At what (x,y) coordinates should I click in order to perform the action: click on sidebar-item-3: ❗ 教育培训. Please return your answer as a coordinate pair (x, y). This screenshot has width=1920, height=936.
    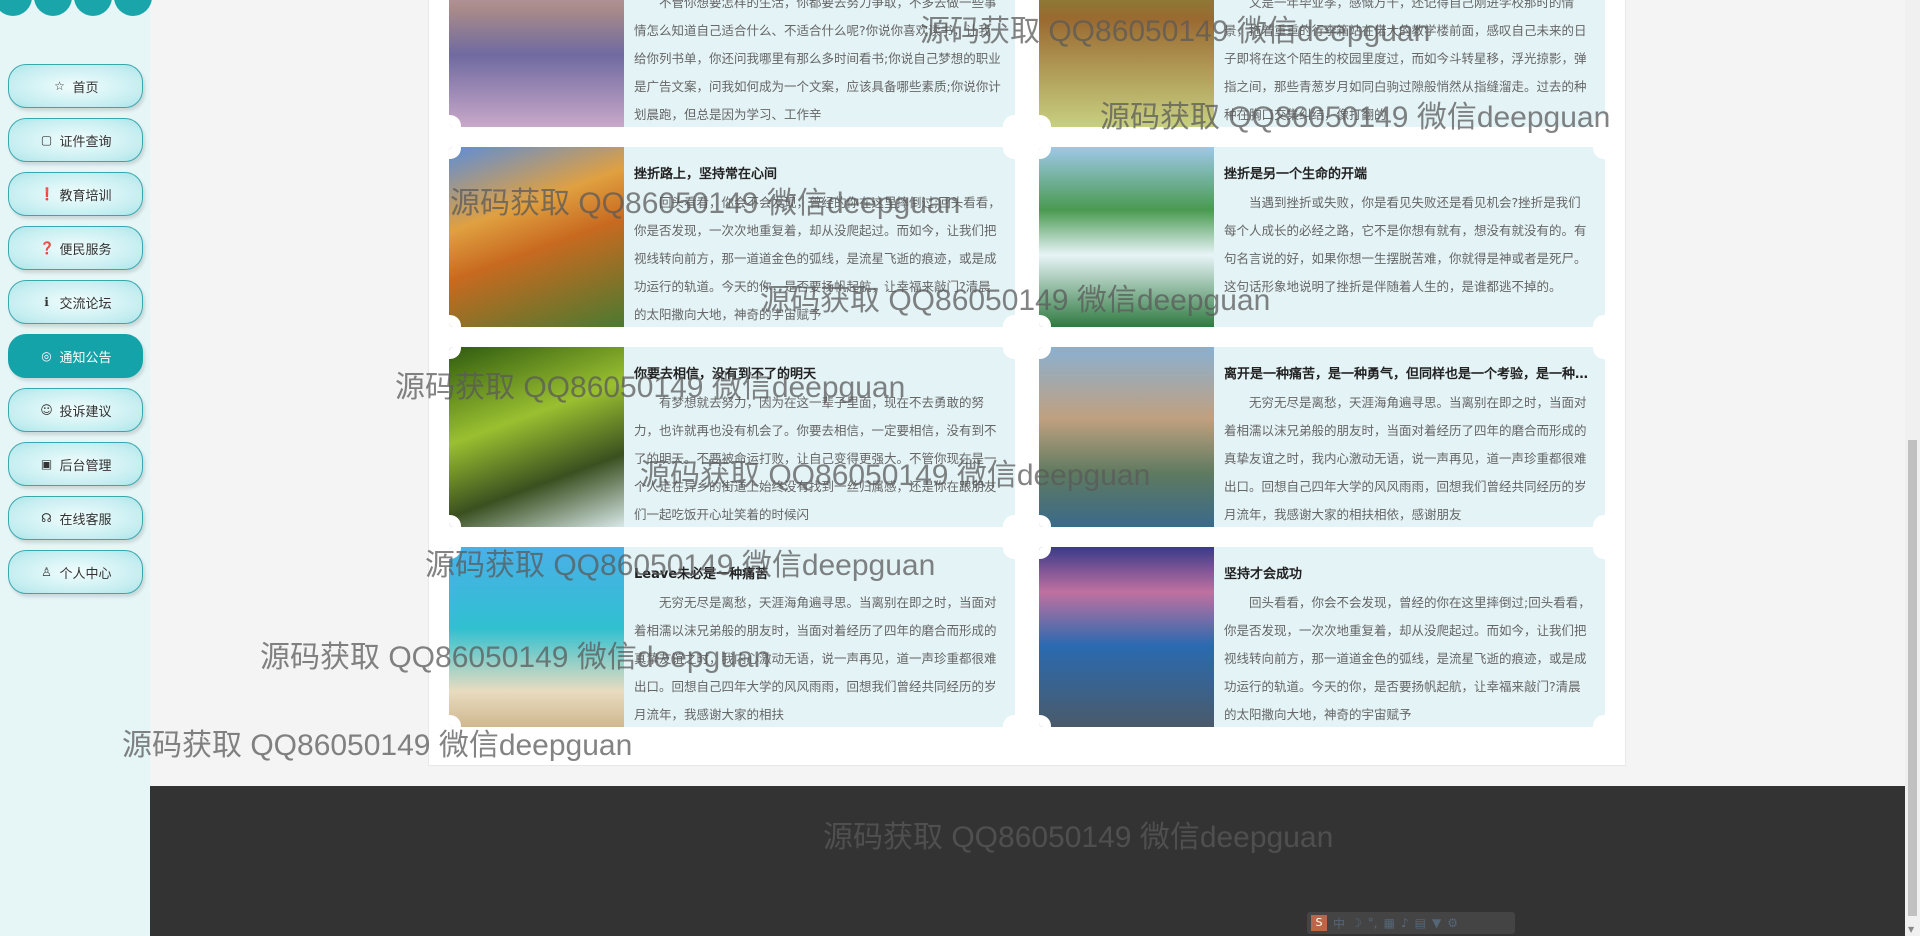
    Looking at the image, I should click on (75, 194).